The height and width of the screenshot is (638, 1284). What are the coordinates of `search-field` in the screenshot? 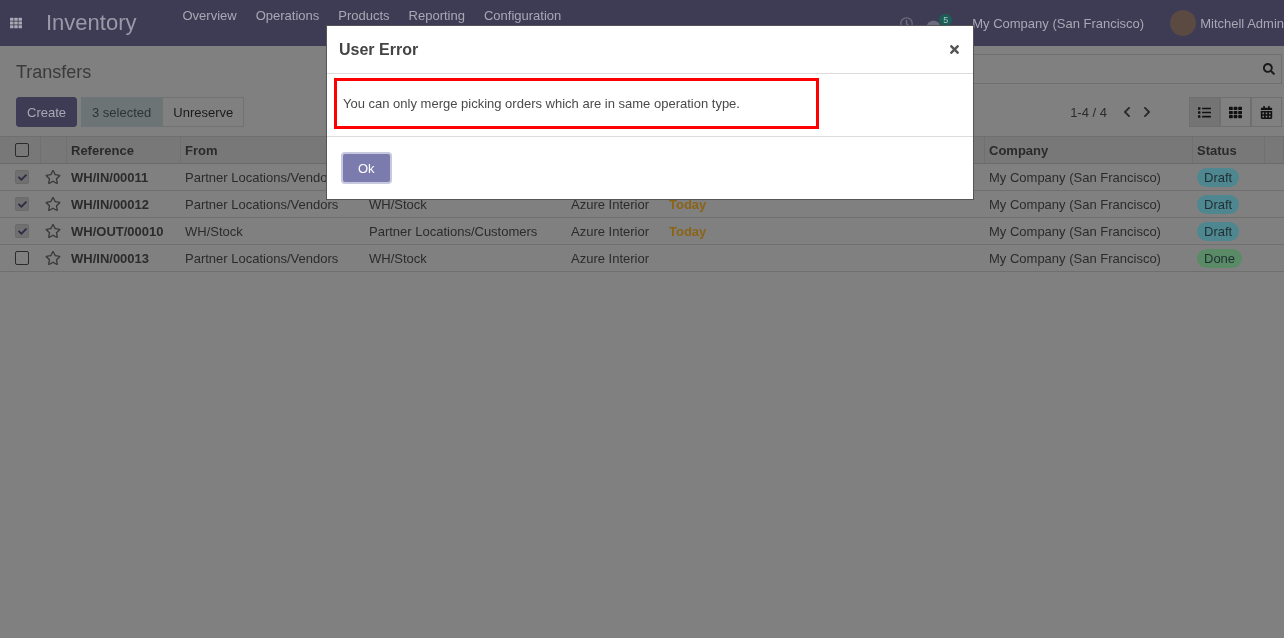 It's located at (1127, 69).